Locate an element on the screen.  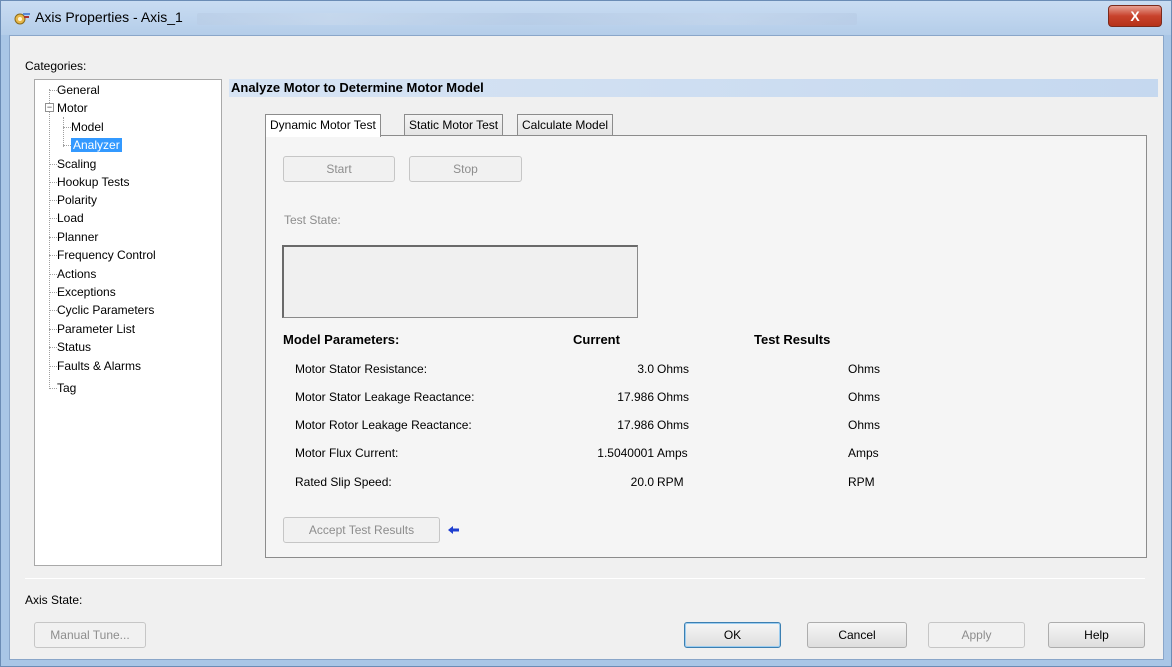
test-state-label: Test State: is located at coordinates (312, 220).